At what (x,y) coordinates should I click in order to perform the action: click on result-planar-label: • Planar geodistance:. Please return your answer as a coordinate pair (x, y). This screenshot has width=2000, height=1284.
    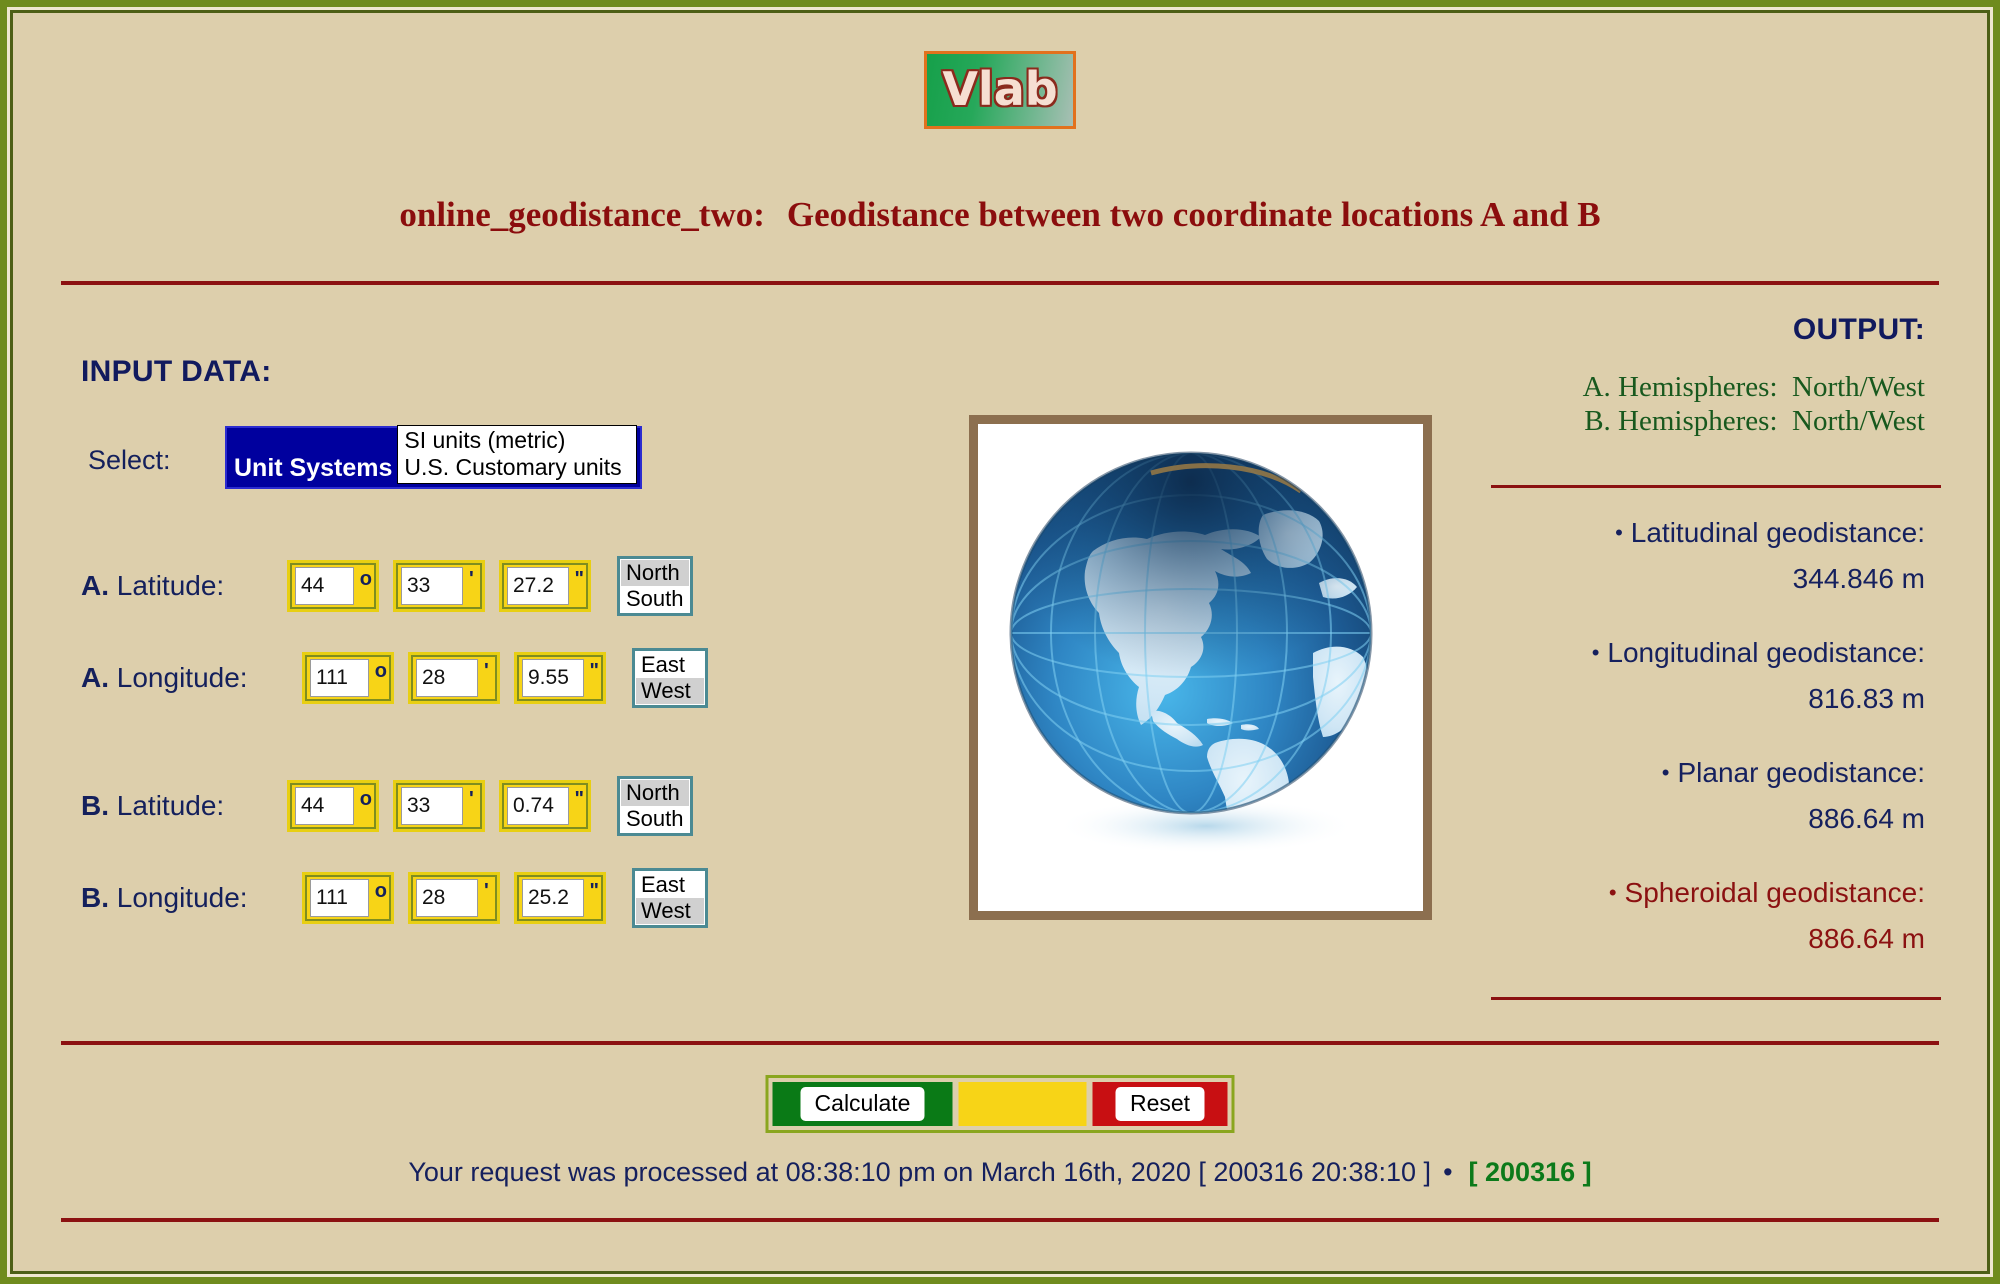
    Looking at the image, I should click on (1793, 773).